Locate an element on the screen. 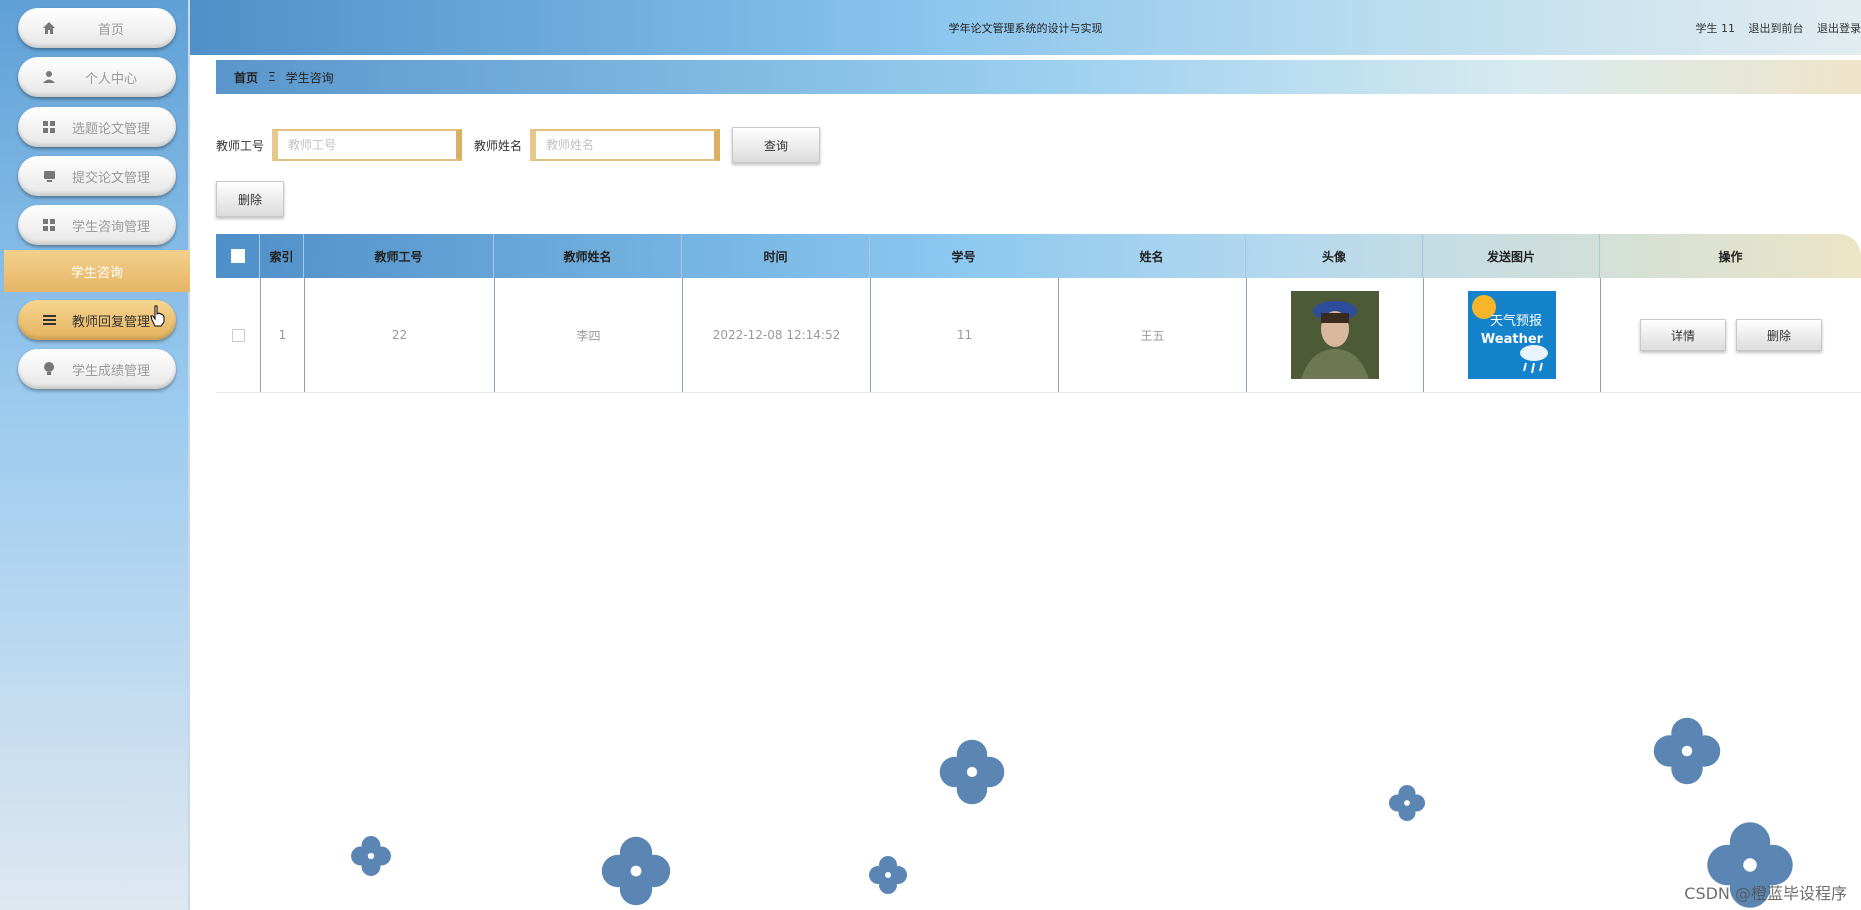 The width and height of the screenshot is (1861, 910). batch-delete-button: 删除 is located at coordinates (250, 199).